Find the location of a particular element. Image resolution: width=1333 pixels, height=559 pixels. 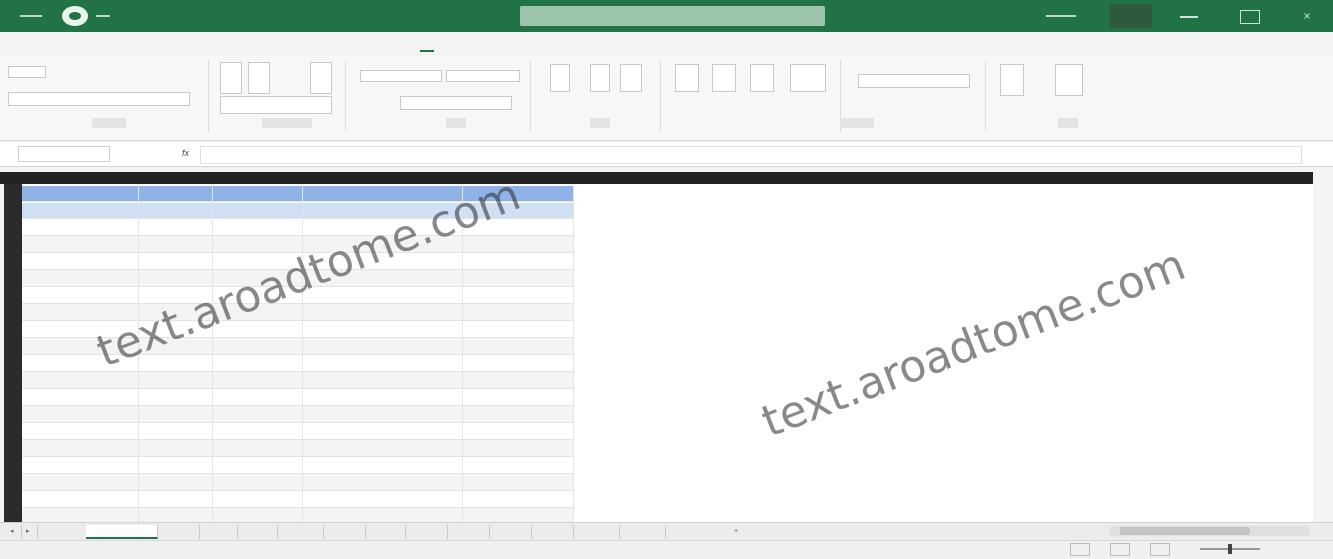

switch-windows-button is located at coordinates (1012, 80).